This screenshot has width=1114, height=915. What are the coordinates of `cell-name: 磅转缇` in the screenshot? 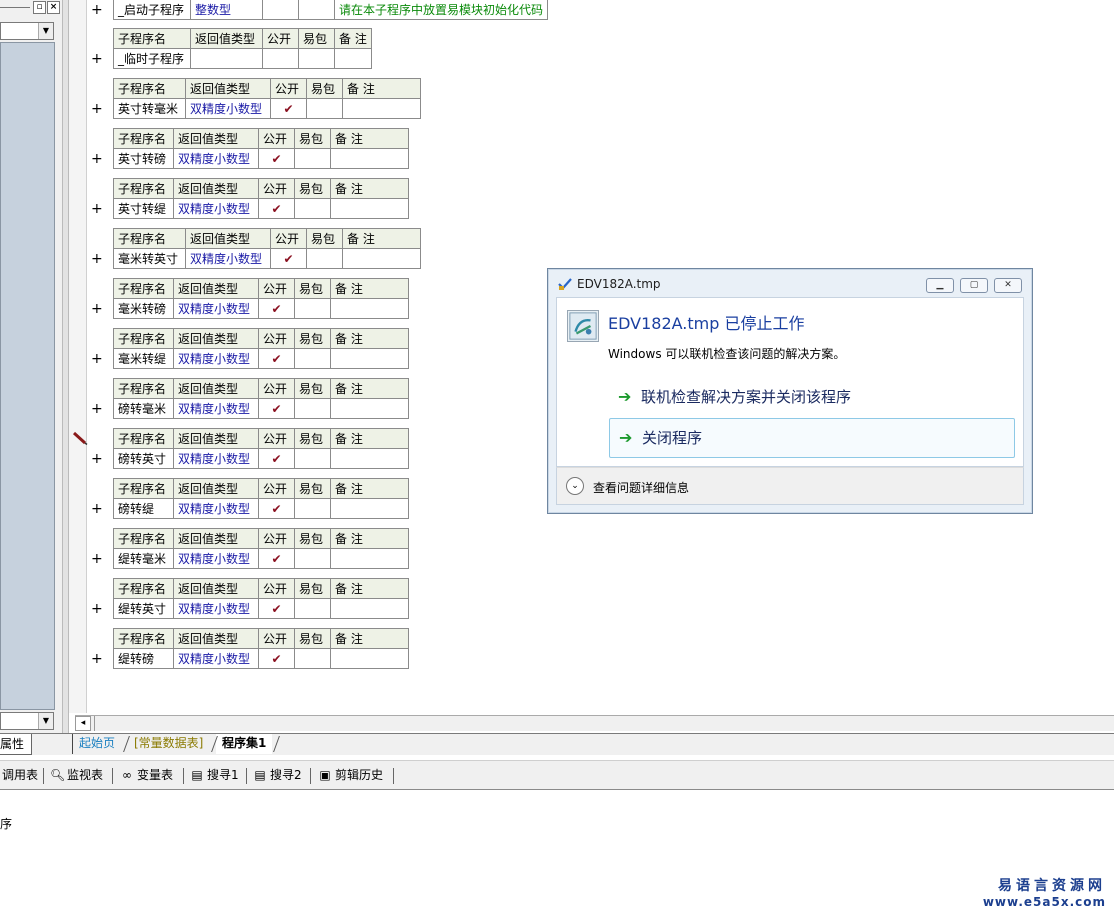 It's located at (143, 508).